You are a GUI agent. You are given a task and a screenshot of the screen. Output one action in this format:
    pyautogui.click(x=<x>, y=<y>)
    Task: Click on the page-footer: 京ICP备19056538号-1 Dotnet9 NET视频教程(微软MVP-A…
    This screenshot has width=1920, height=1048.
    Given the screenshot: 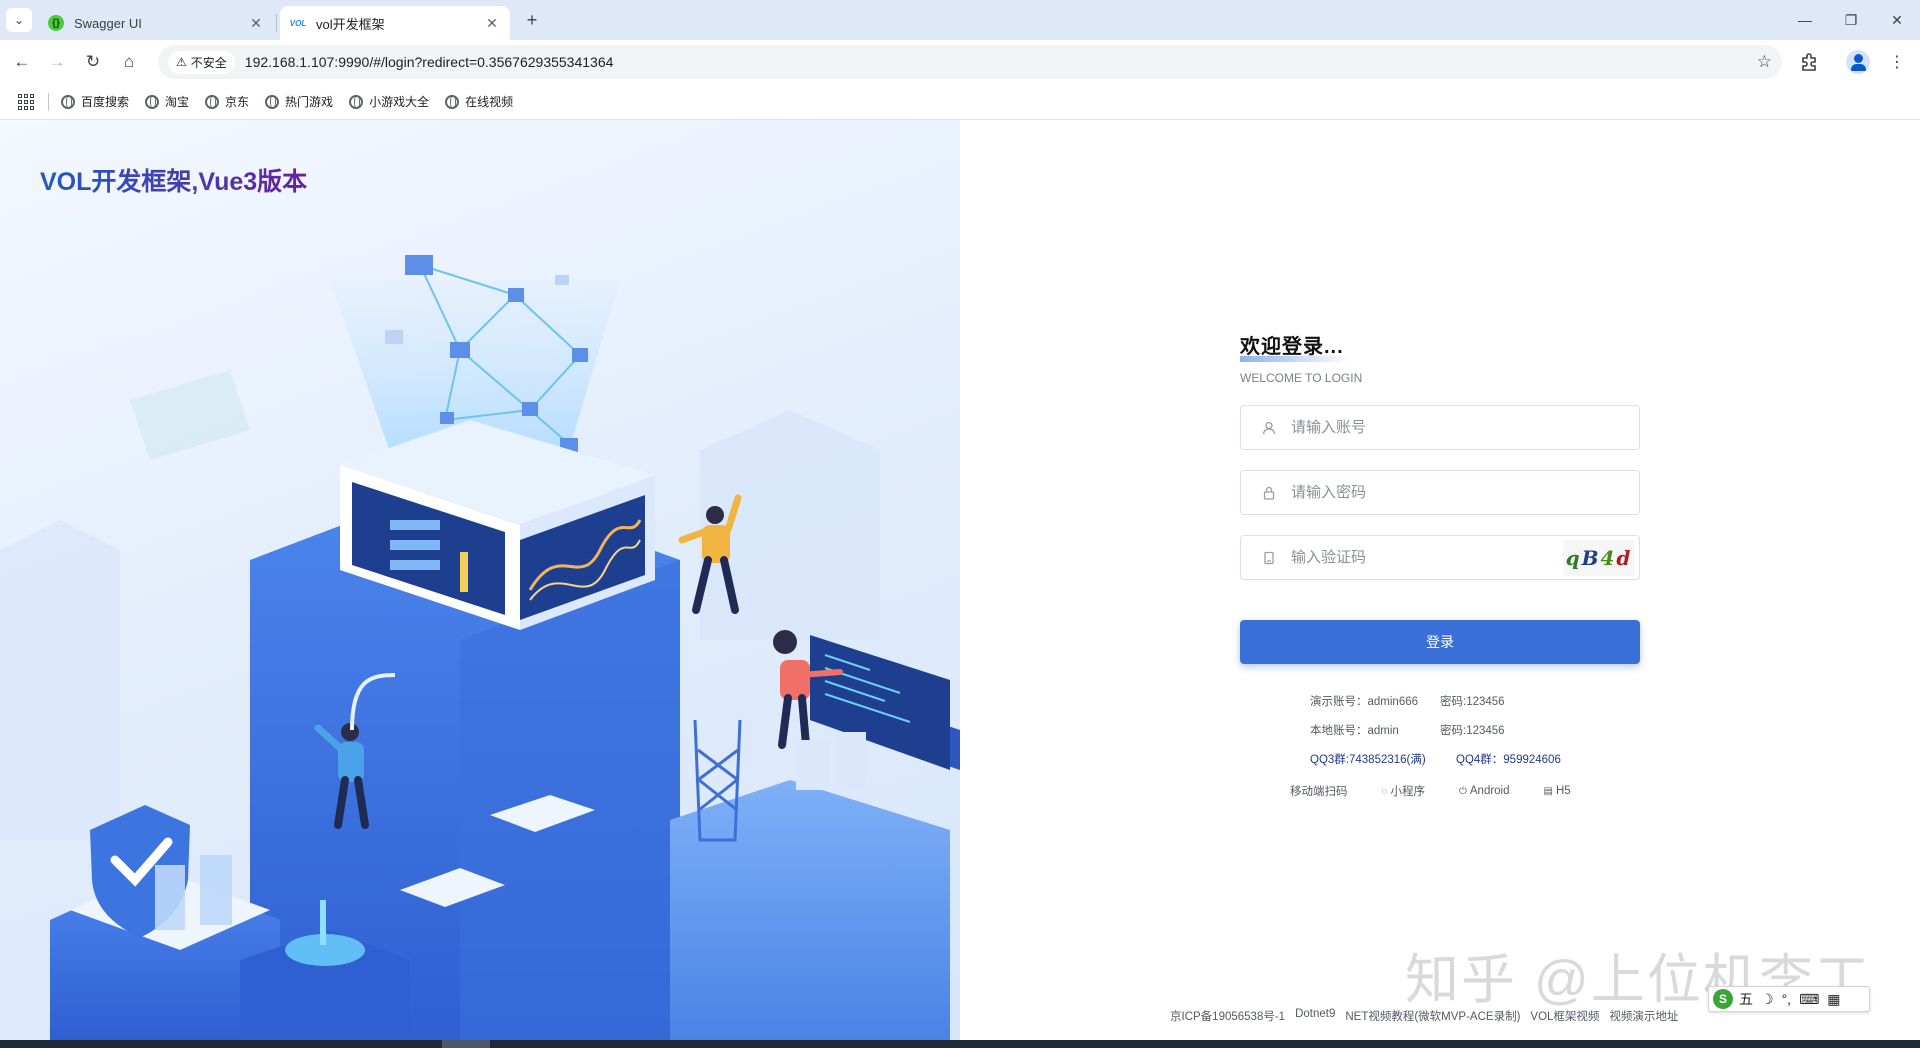 What is the action you would take?
    pyautogui.click(x=1429, y=1016)
    